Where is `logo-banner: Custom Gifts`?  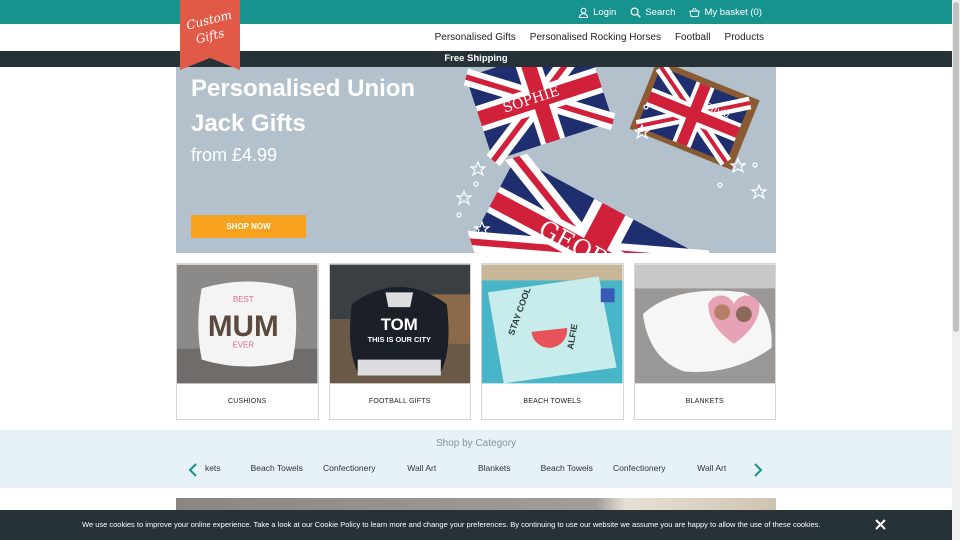 logo-banner: Custom Gifts is located at coordinates (210, 35).